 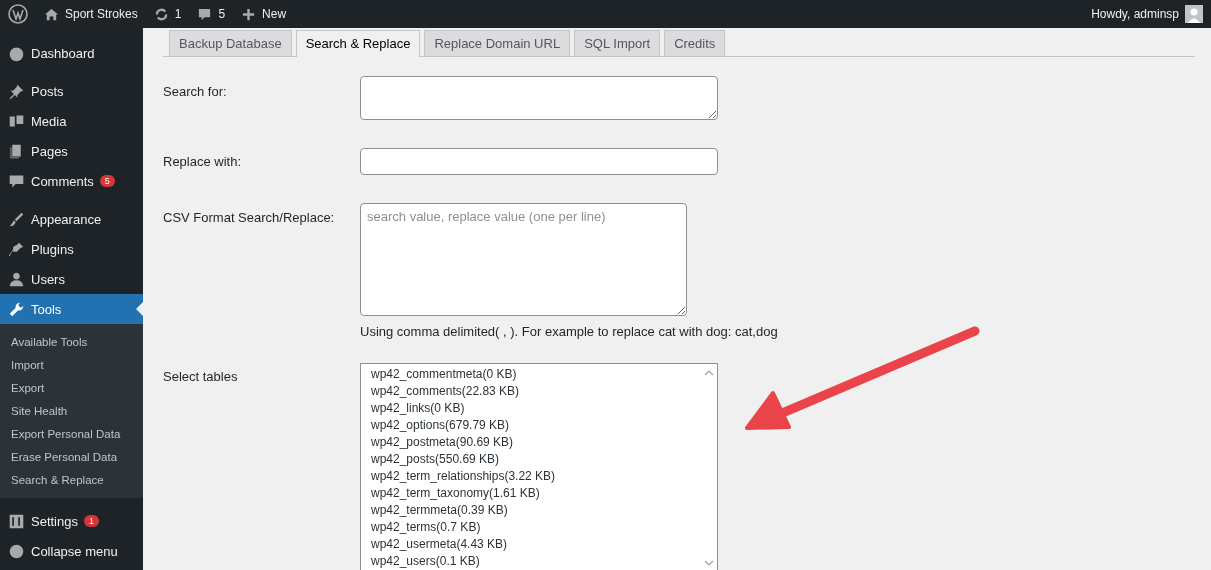 What do you see at coordinates (617, 43) in the screenshot?
I see `tab: SQL Import` at bounding box center [617, 43].